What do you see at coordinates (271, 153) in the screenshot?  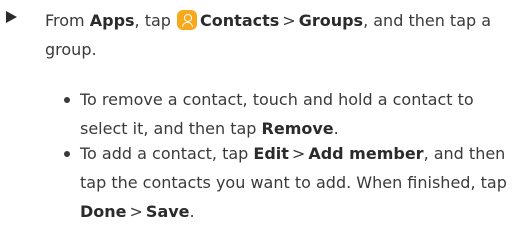 I see `edit-label: Edit` at bounding box center [271, 153].